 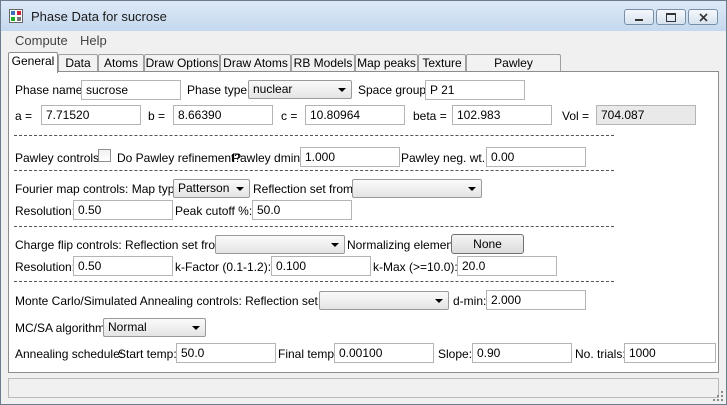 I want to click on close-icon, so click(x=703, y=17).